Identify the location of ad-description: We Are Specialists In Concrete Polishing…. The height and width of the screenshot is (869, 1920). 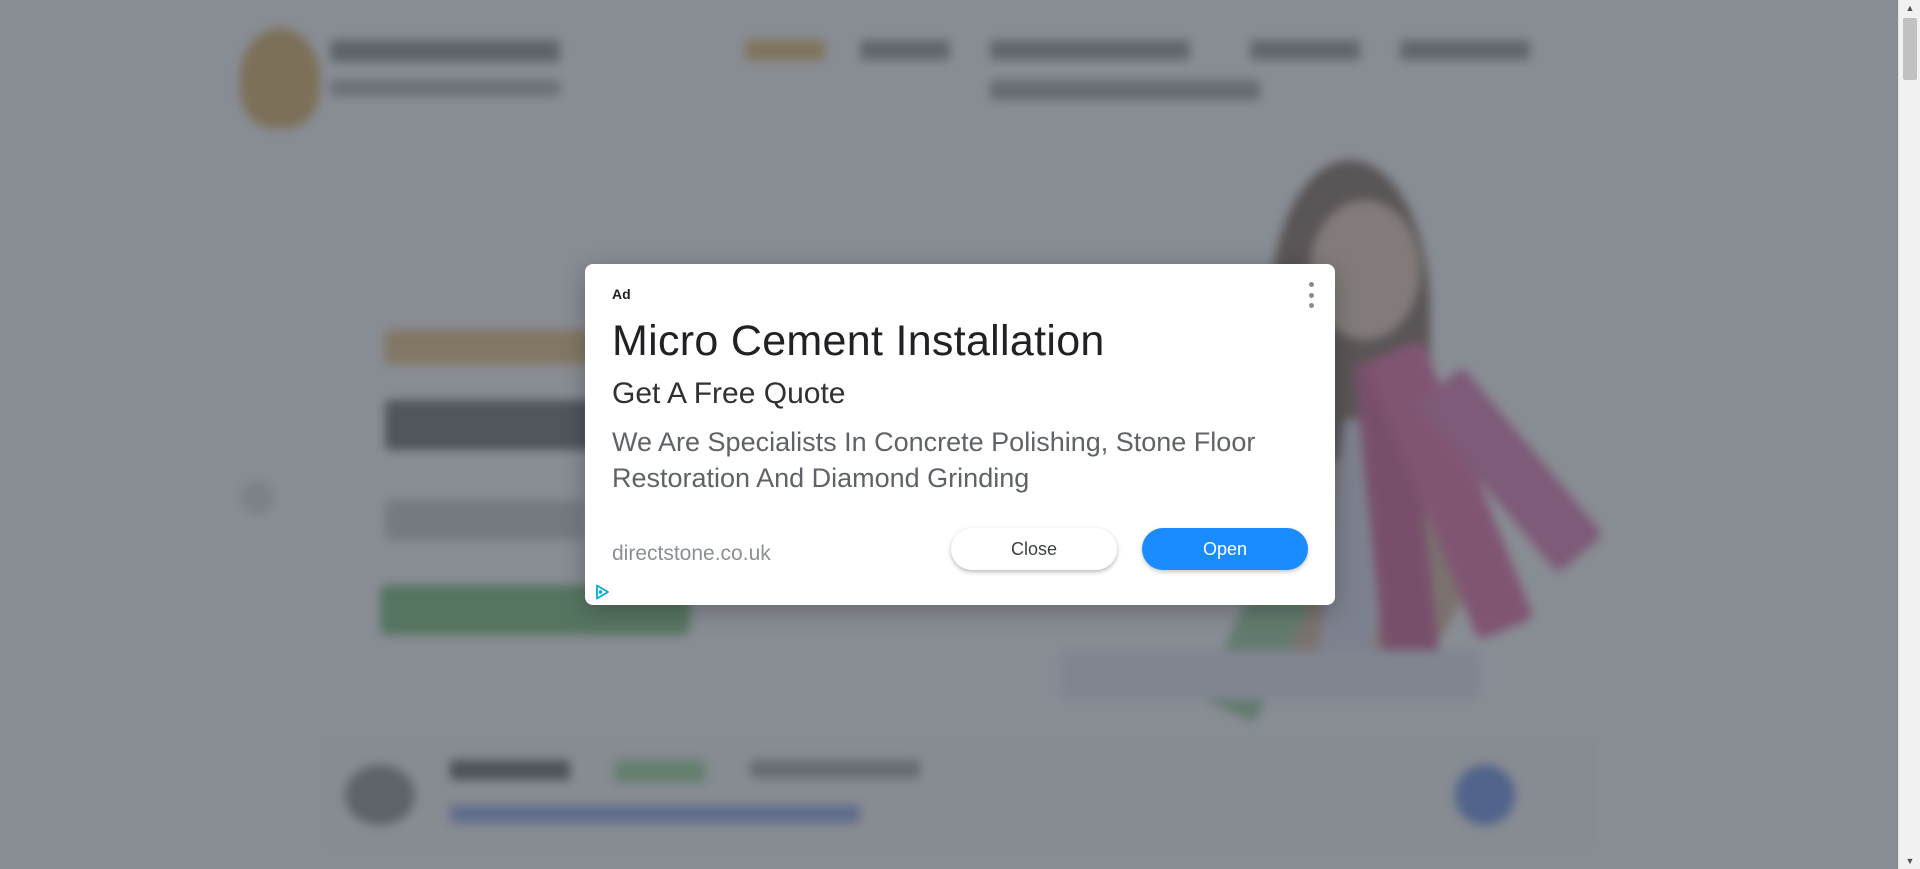
(962, 460).